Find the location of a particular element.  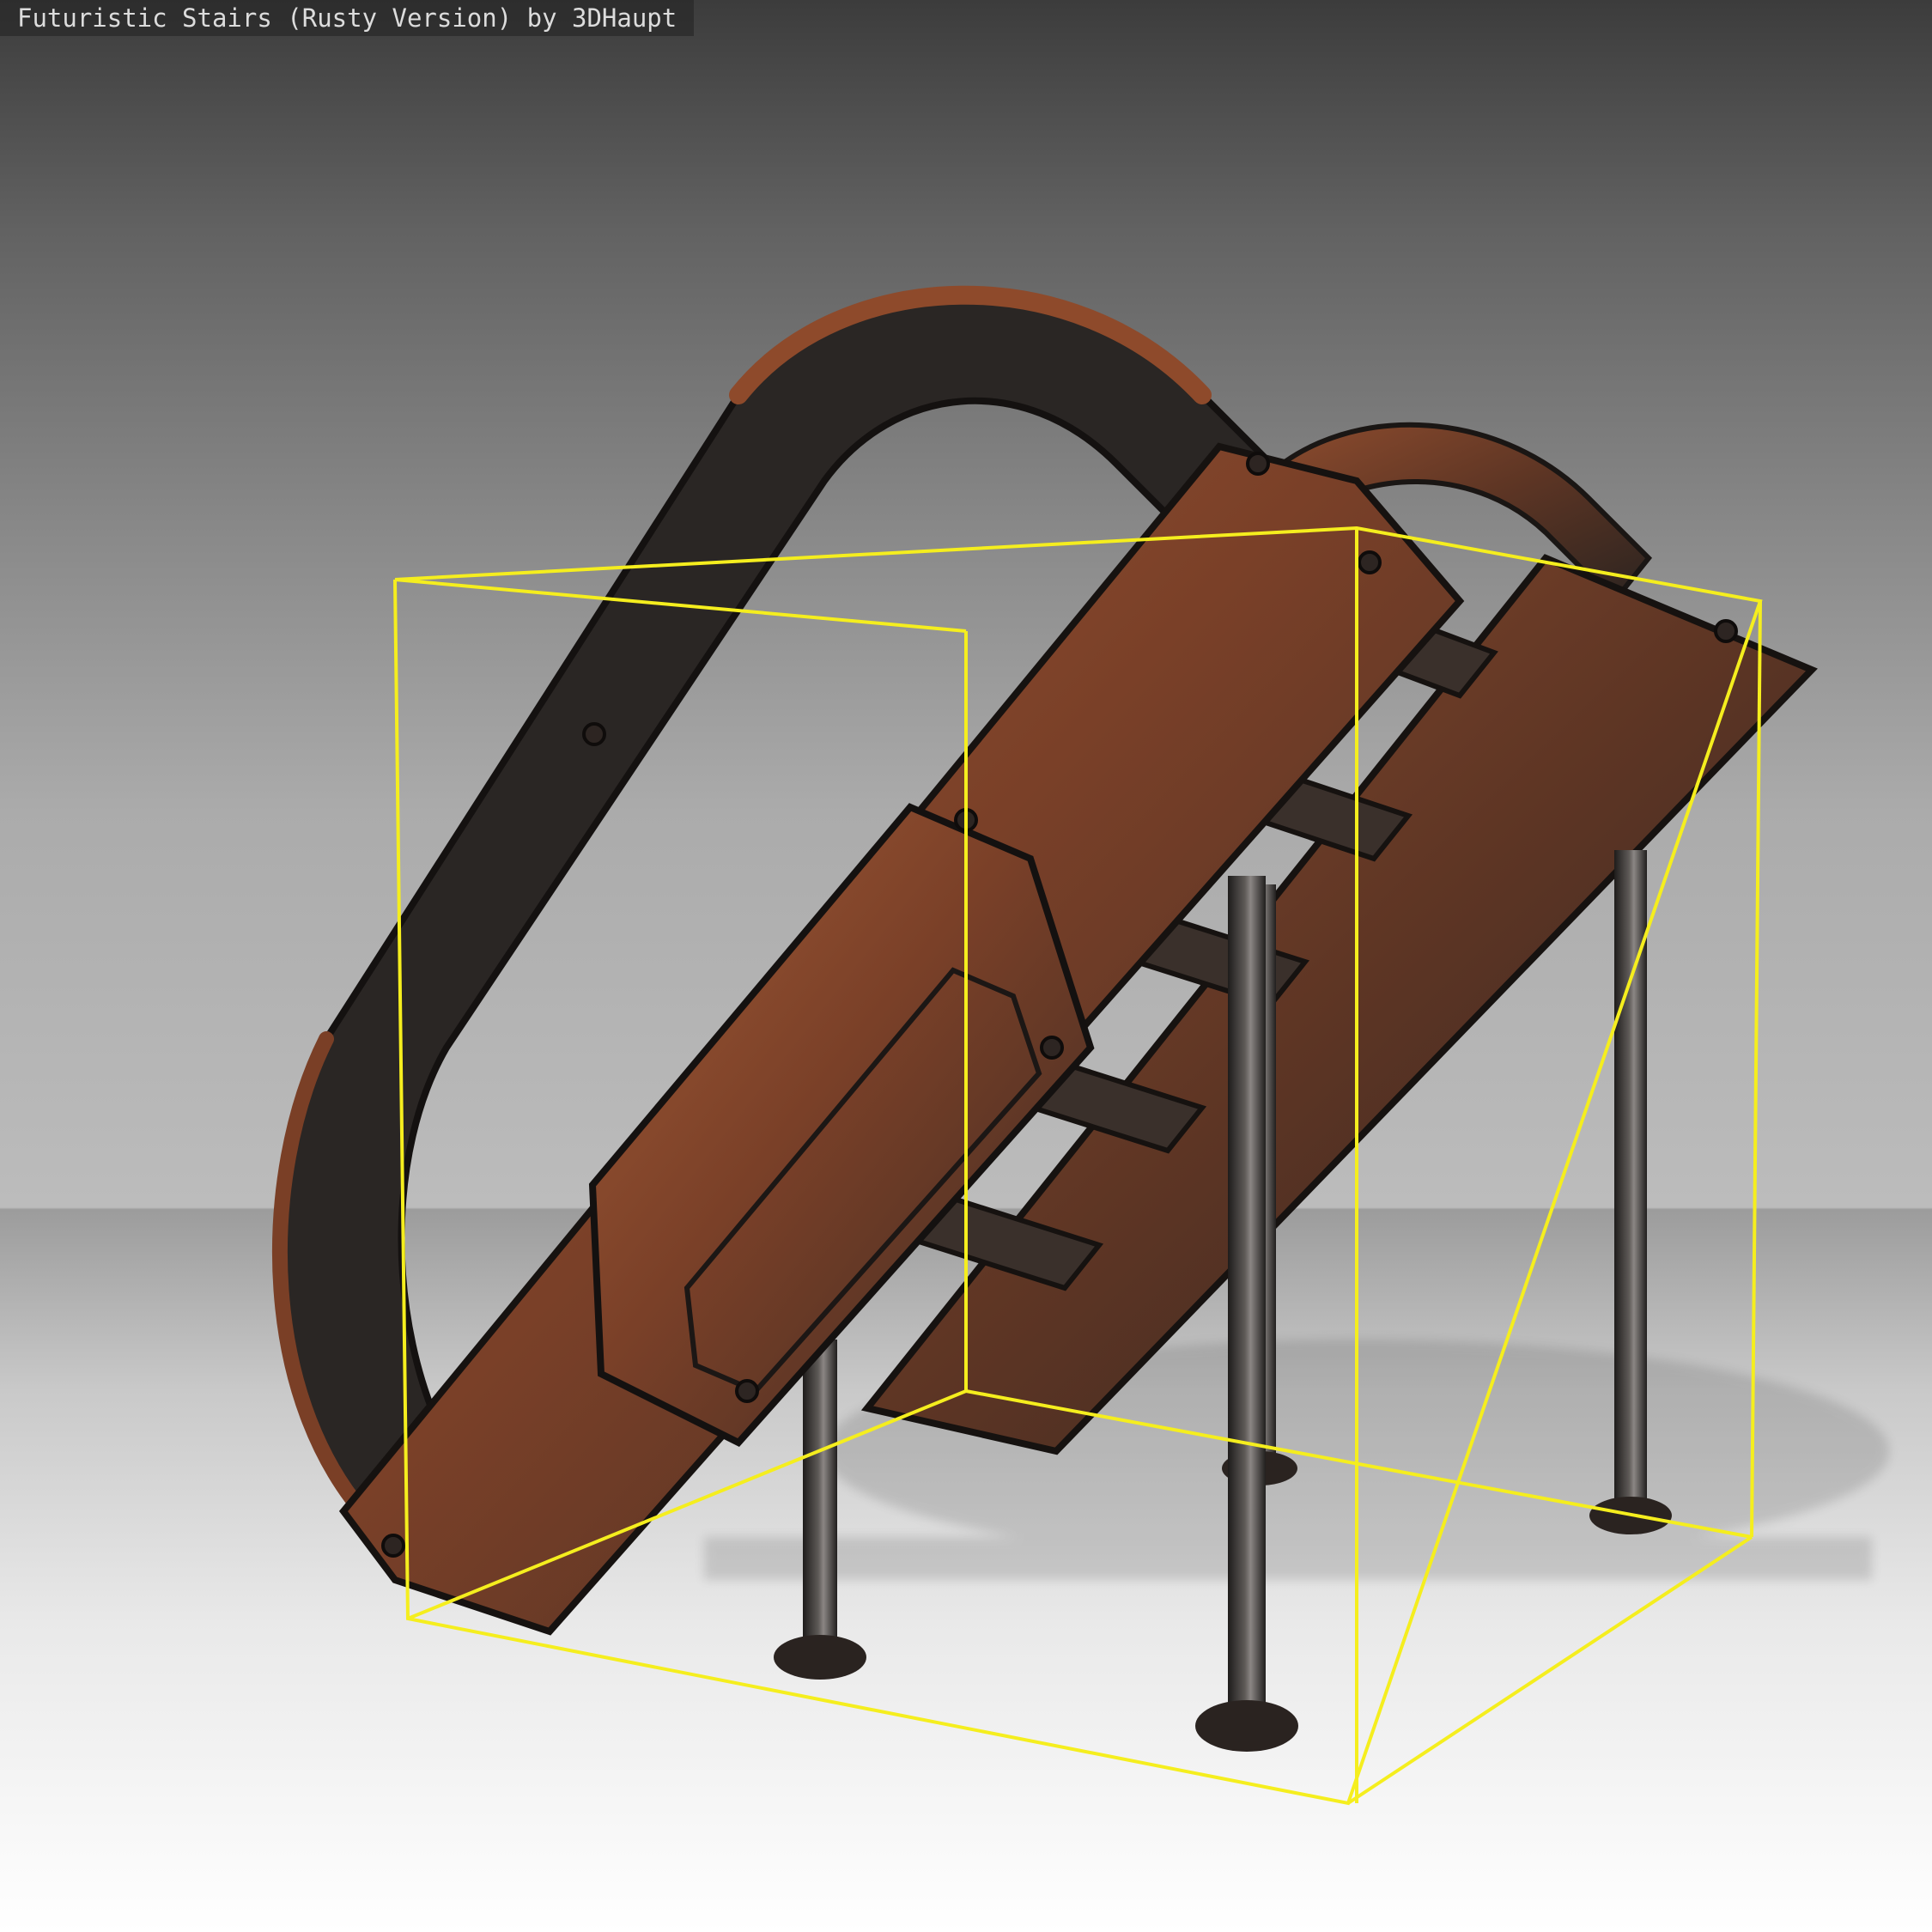

pole-foot-front-right is located at coordinates (1246, 1726).